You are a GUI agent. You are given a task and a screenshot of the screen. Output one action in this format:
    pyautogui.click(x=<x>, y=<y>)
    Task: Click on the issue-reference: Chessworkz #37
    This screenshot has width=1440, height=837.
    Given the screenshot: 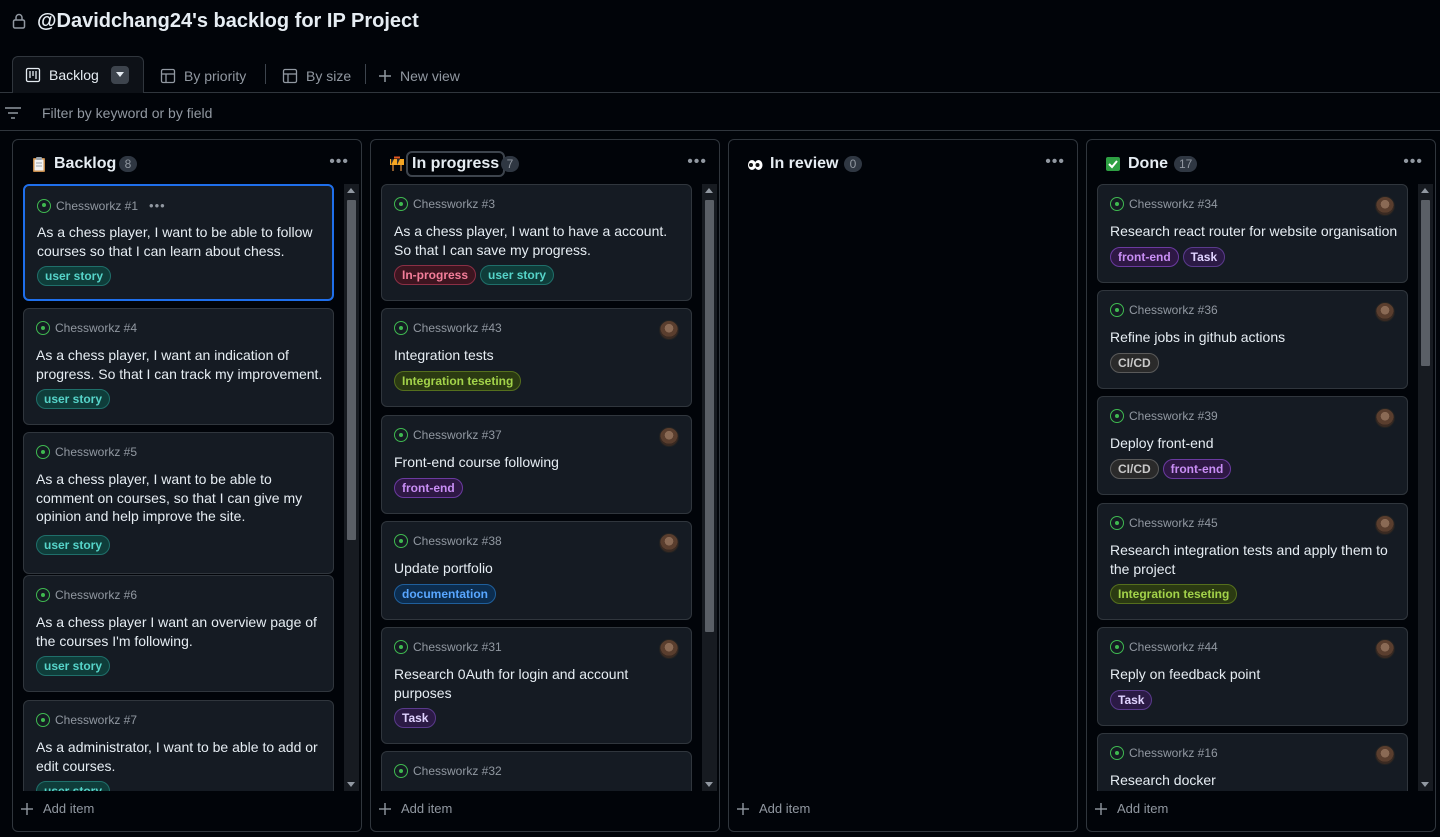 What is the action you would take?
    pyautogui.click(x=457, y=435)
    